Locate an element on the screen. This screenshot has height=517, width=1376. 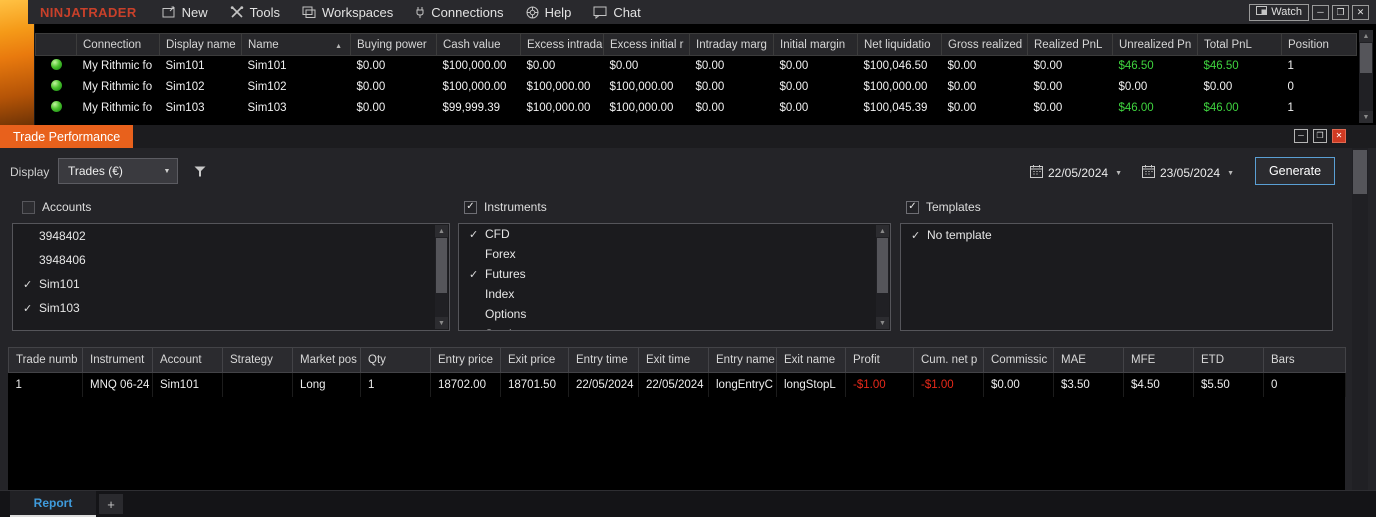
menu-connections: Connections is located at coordinates (459, 12).